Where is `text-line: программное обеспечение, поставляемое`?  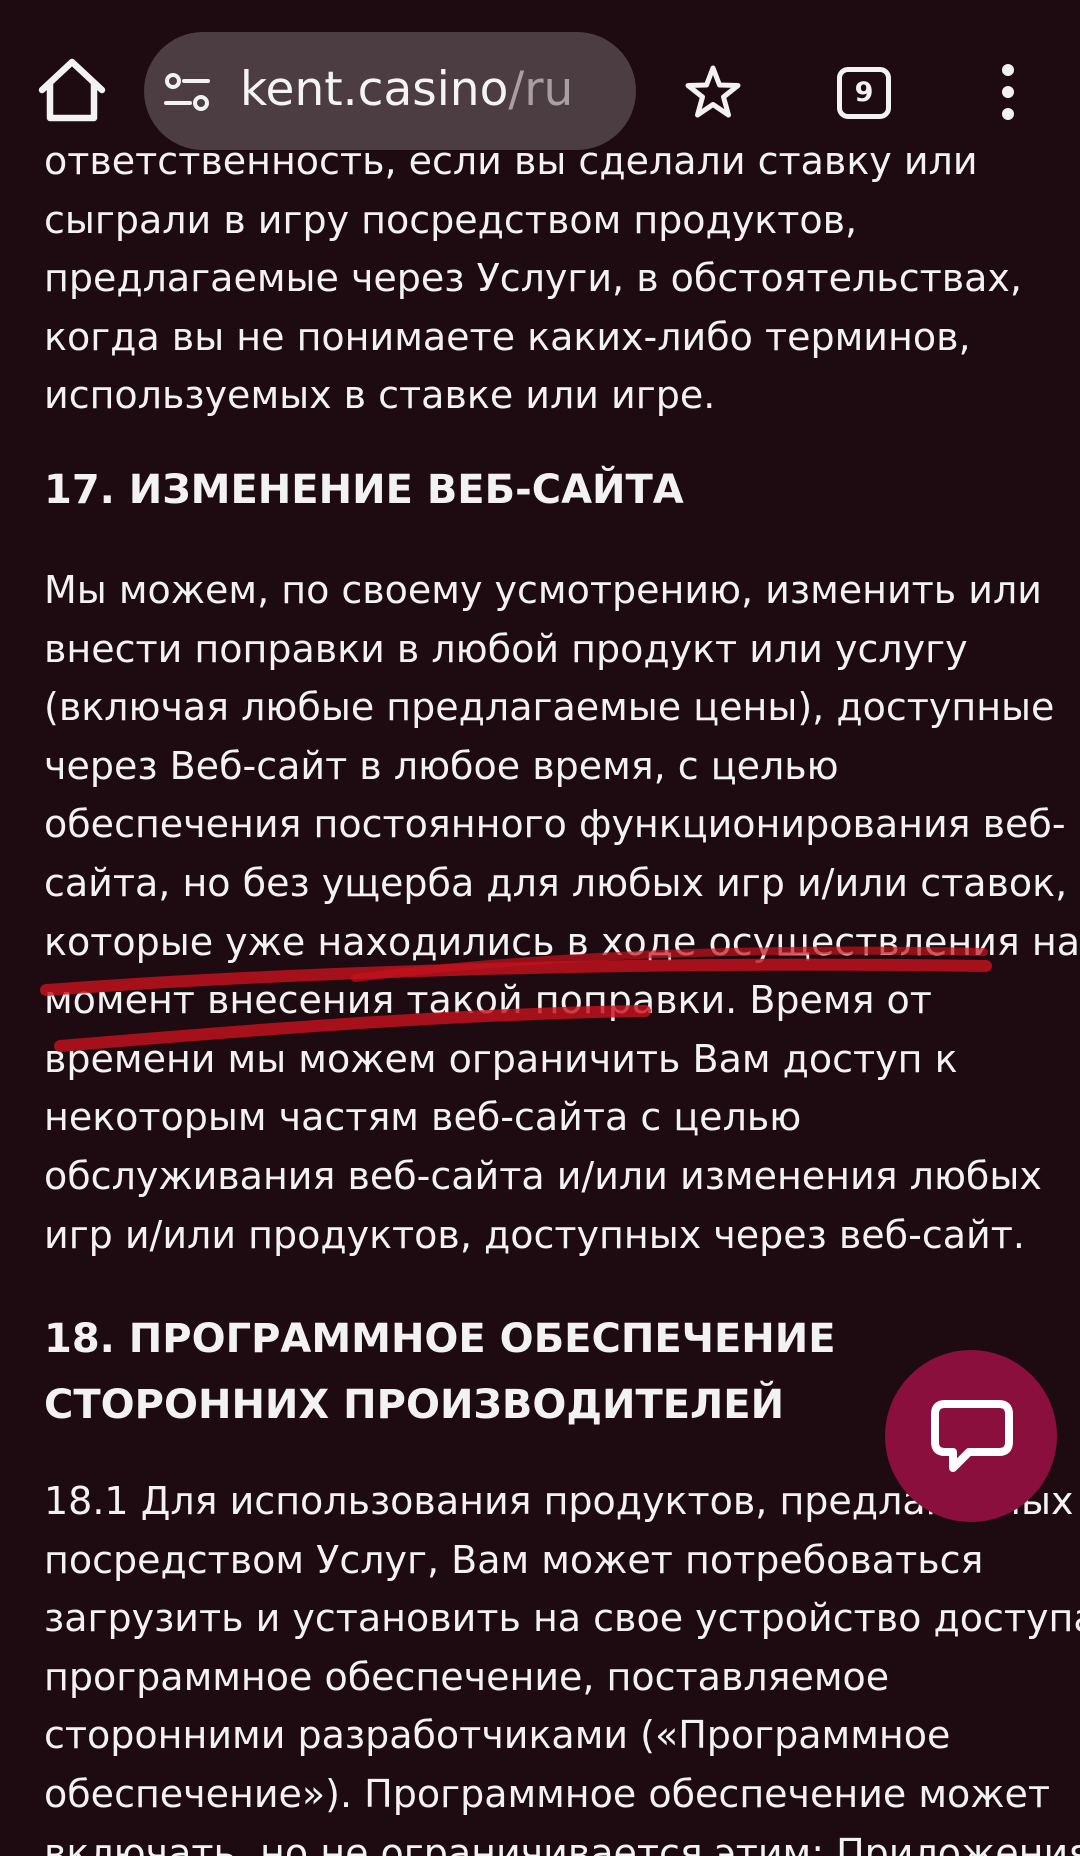 text-line: программное обеспечение, поставляемое is located at coordinates (467, 1676).